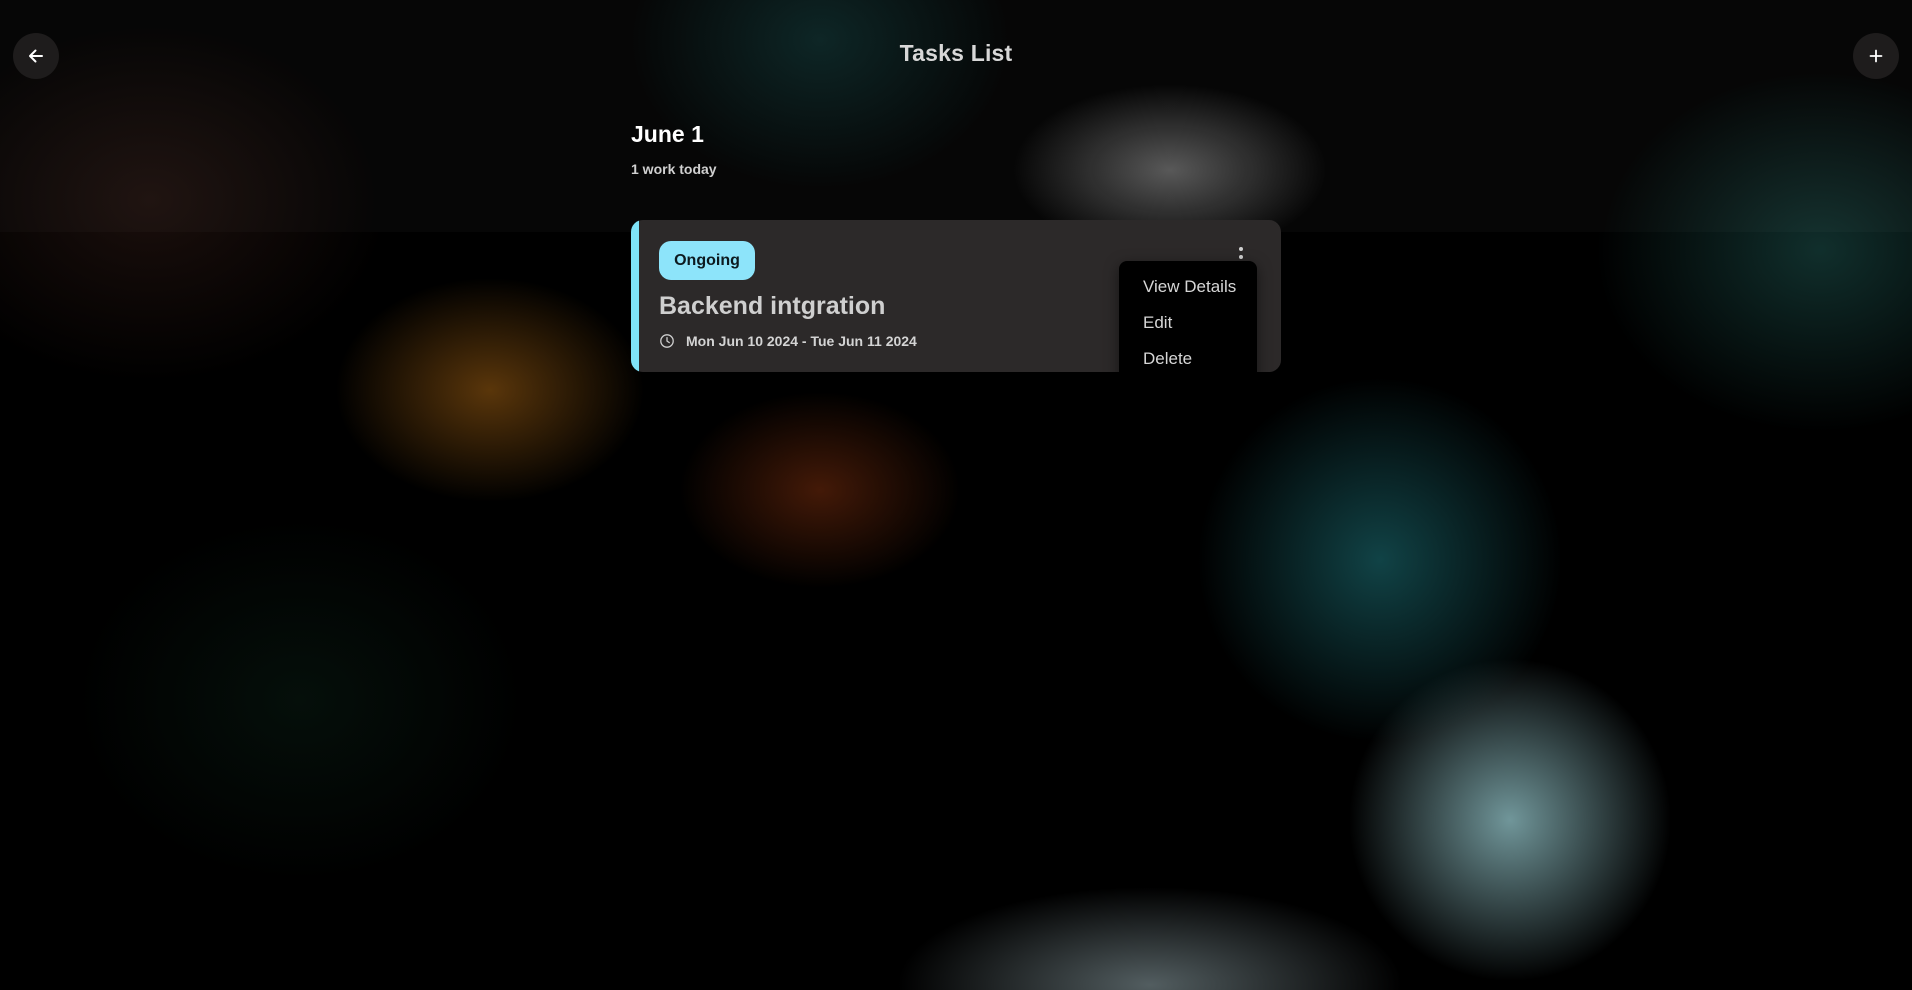  I want to click on date-heading: June 1, so click(667, 134).